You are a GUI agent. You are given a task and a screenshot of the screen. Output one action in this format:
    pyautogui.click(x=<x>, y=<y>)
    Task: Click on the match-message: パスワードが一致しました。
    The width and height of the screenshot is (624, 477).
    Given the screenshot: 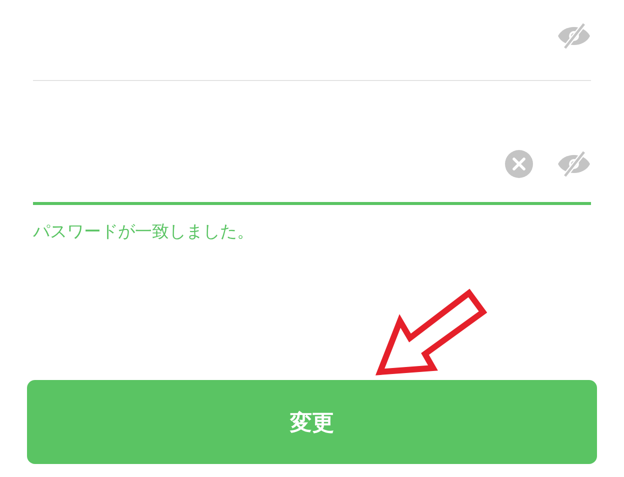 What is the action you would take?
    pyautogui.click(x=144, y=232)
    